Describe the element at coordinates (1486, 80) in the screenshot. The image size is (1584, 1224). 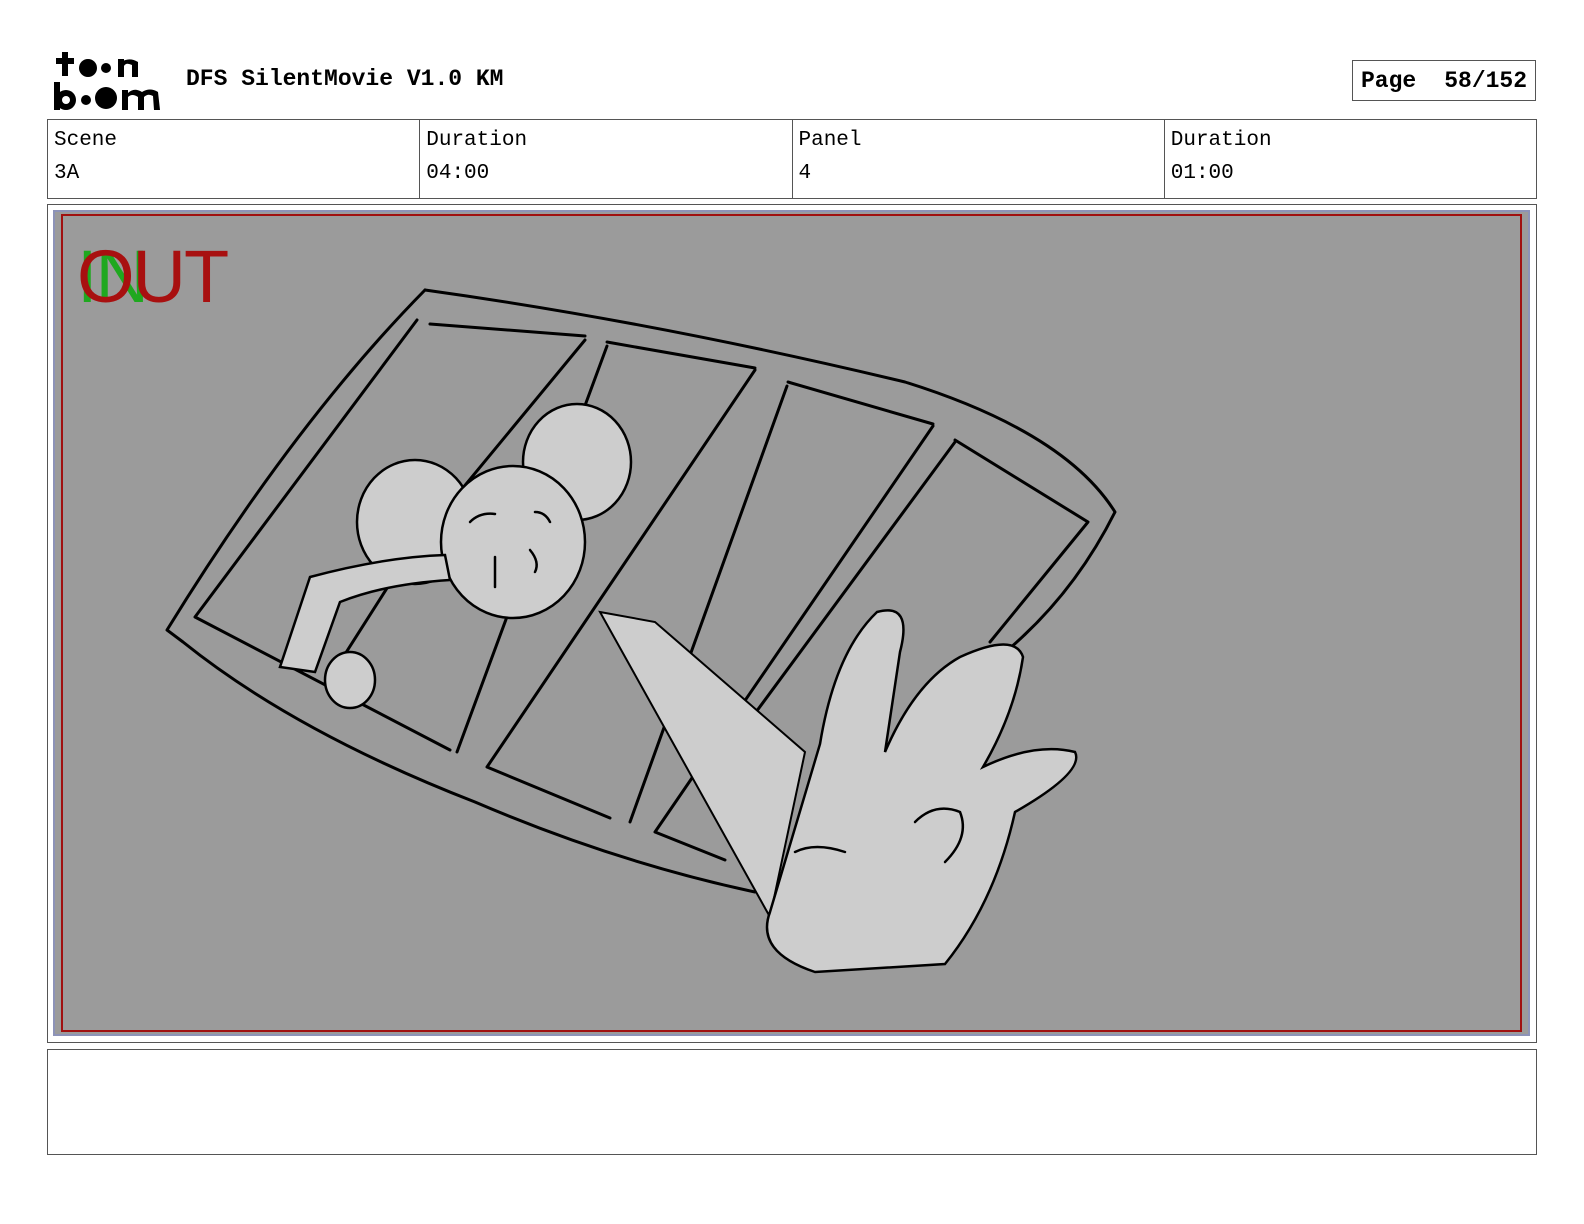
I see `page-number: 58/152` at that location.